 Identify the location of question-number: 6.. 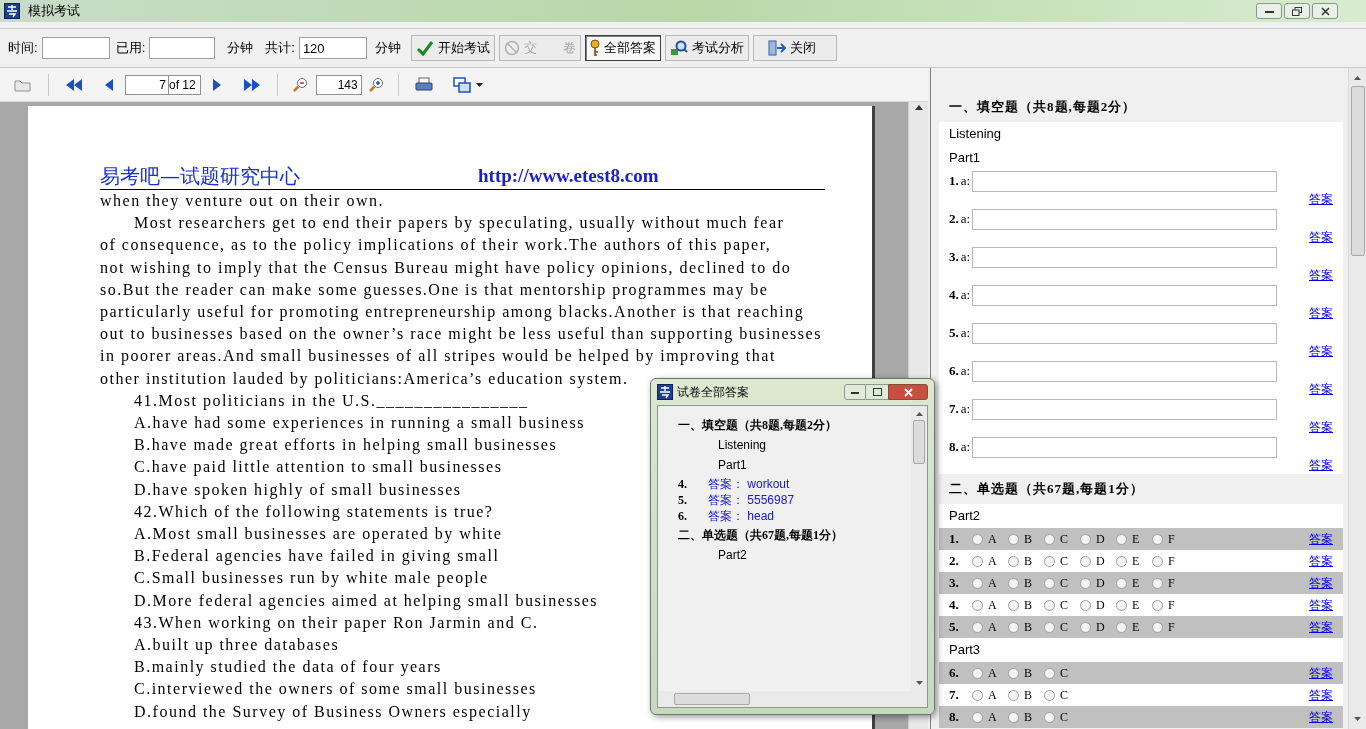
(954, 371).